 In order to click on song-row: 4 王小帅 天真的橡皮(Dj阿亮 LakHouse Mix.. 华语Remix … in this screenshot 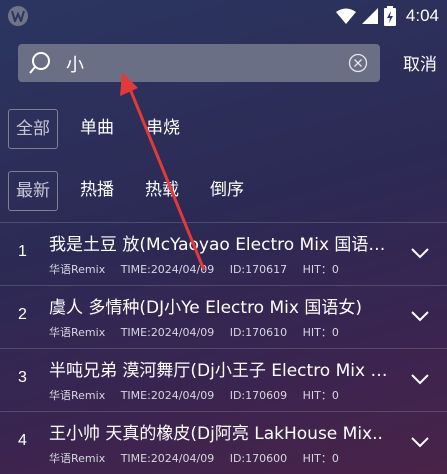, I will do `click(223, 442)`.